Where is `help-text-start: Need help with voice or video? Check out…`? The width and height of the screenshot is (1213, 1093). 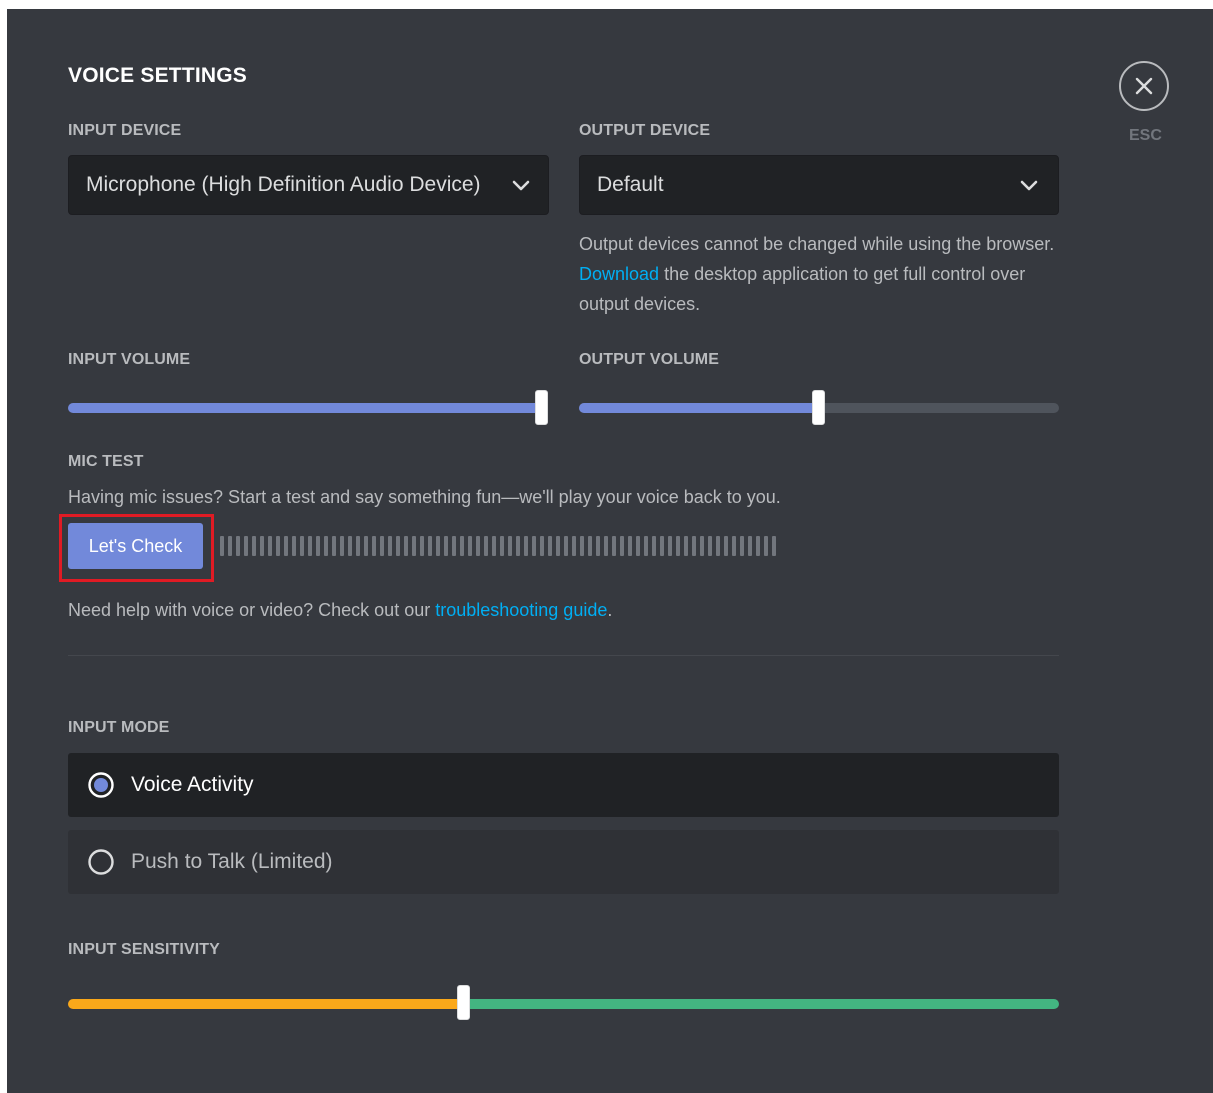
help-text-start: Need help with voice or video? Check out… is located at coordinates (252, 610).